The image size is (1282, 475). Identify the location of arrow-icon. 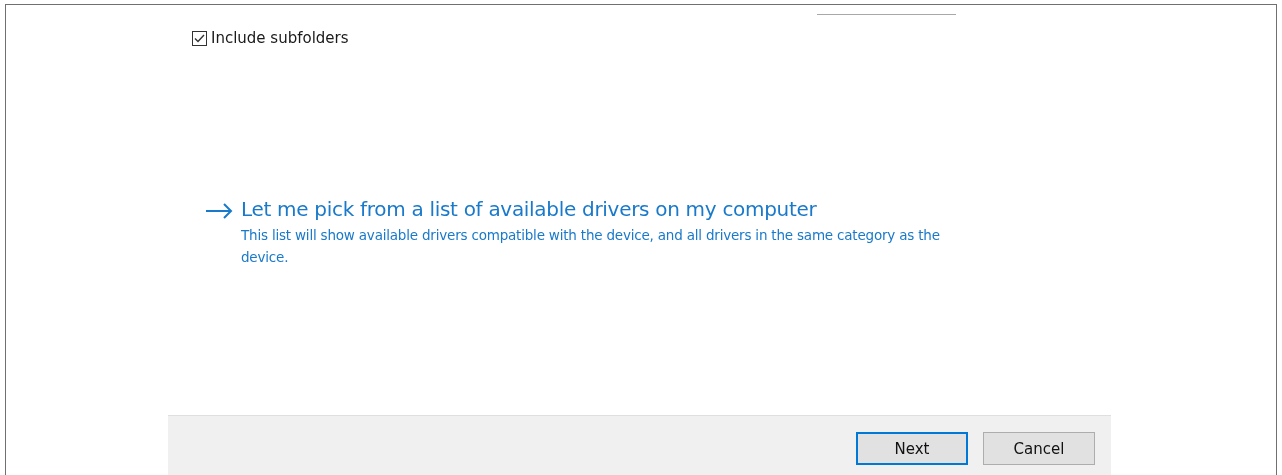
(219, 211).